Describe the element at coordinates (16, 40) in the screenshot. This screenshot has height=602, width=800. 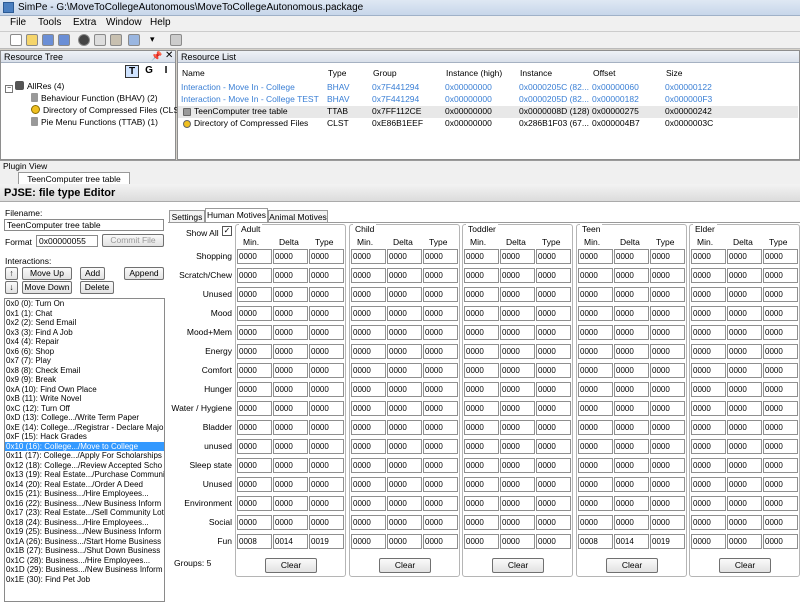
I see `new-file-icon` at that location.